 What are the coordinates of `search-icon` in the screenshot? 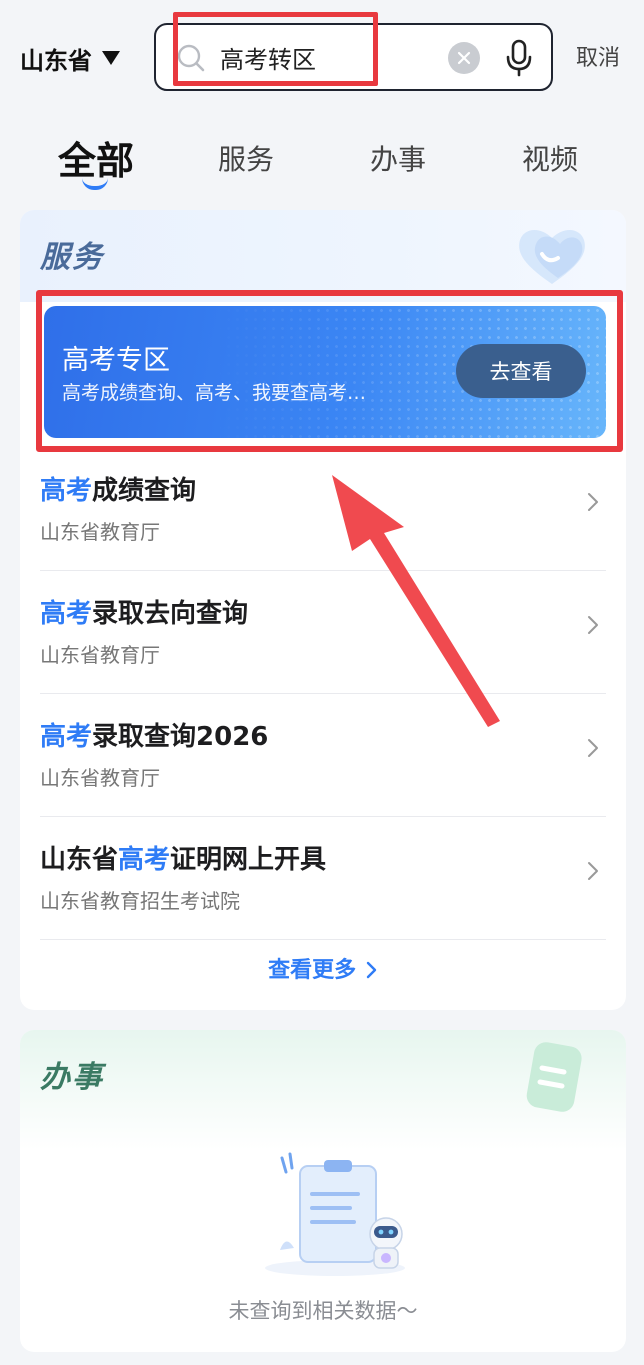 It's located at (191, 58).